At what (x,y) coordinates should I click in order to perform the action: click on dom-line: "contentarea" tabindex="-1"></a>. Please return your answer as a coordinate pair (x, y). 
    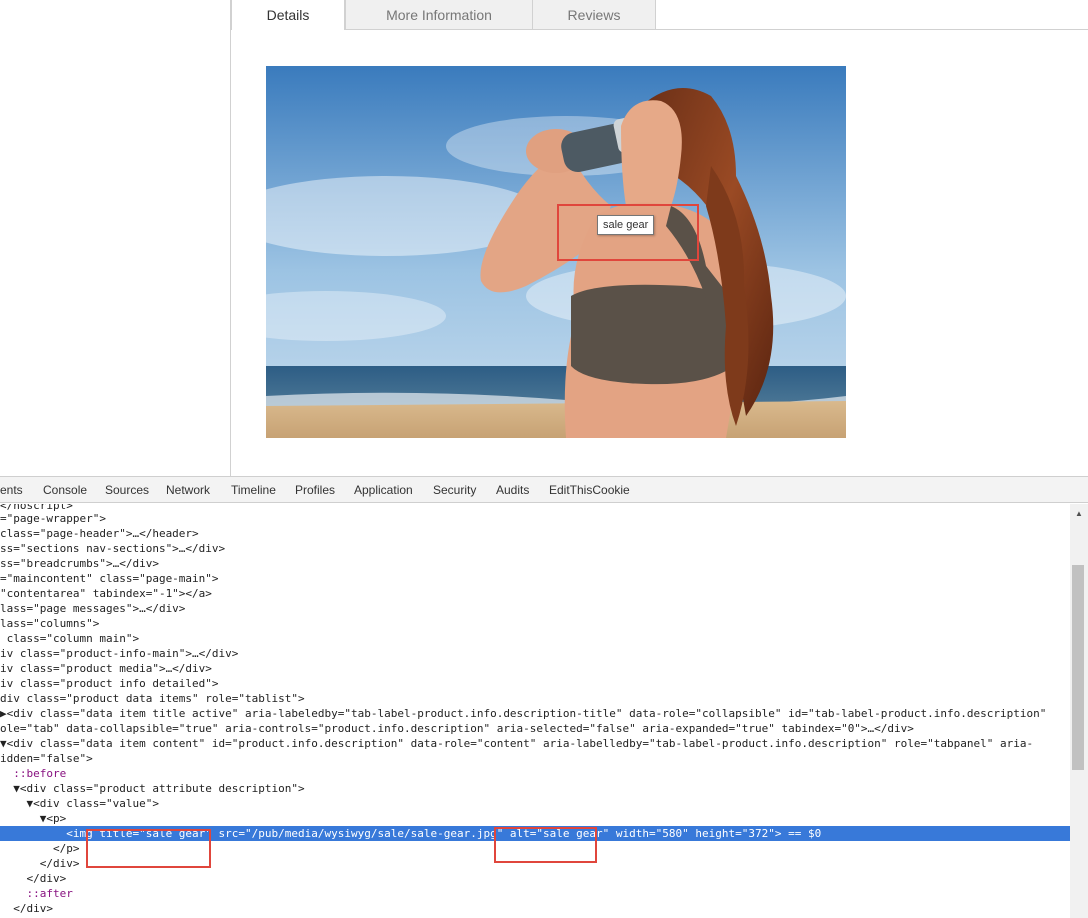
    Looking at the image, I should click on (535, 593).